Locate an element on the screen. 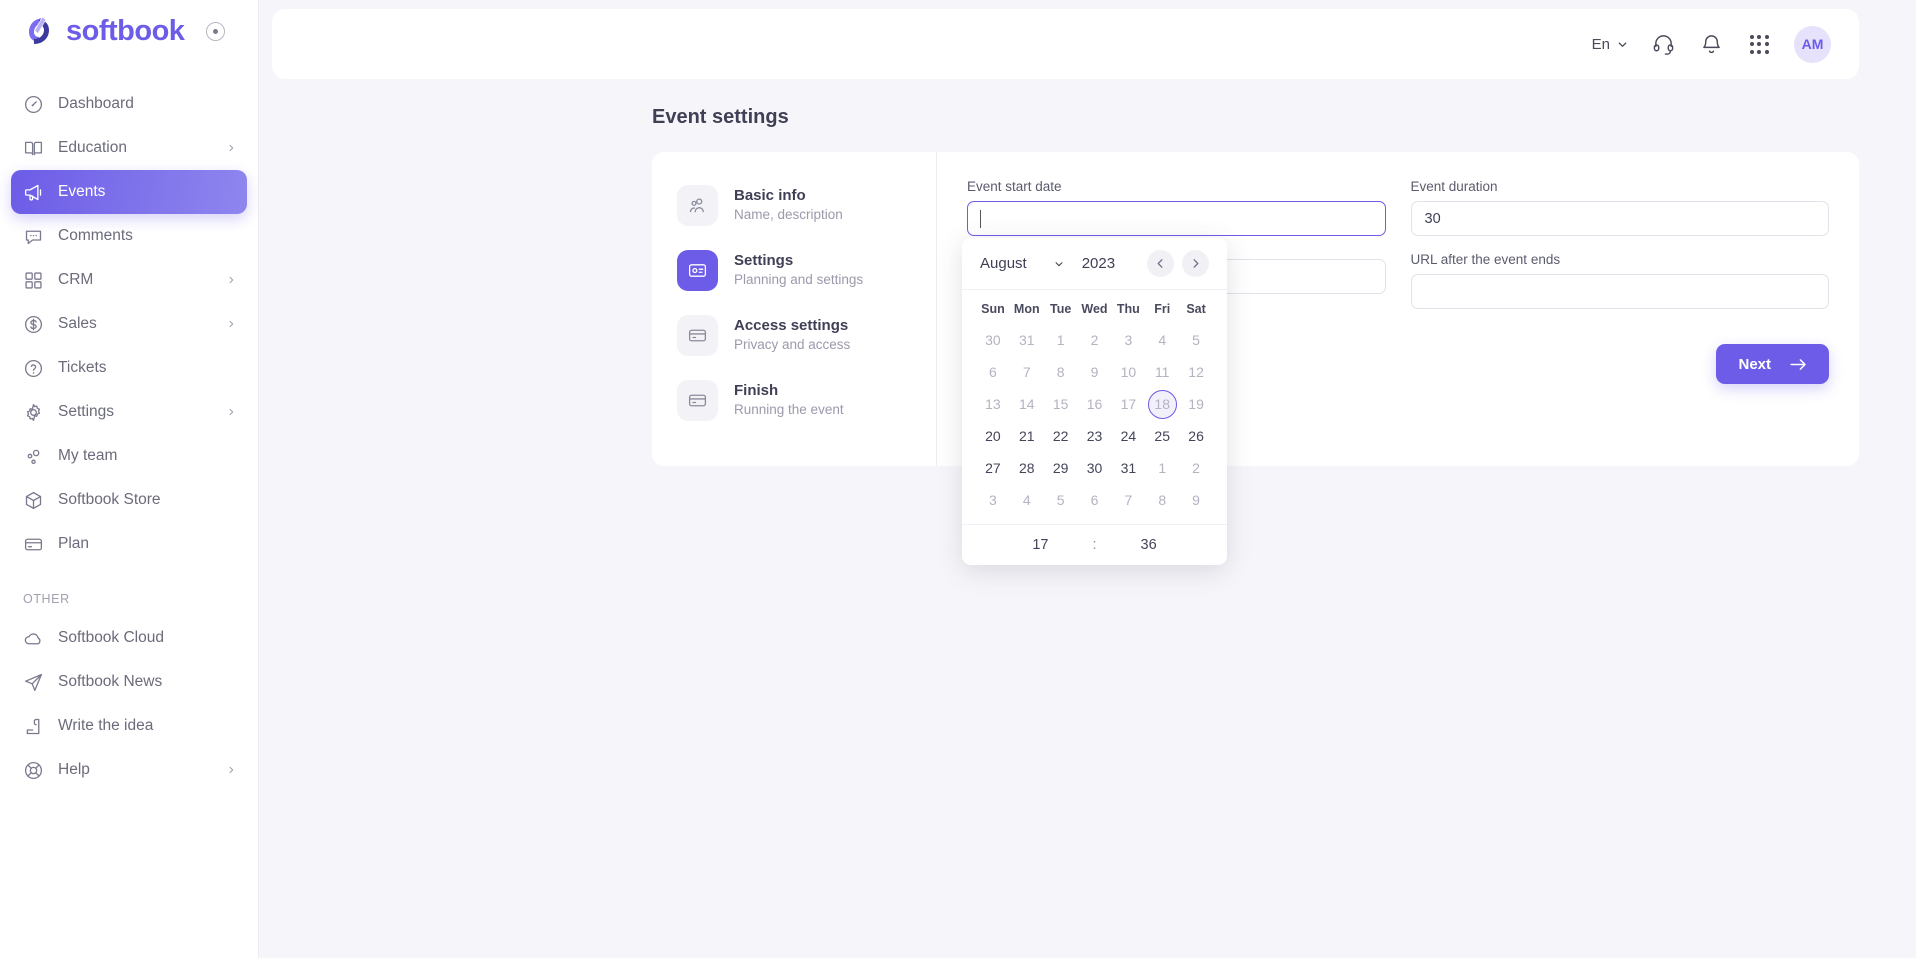  sidebar-item-my-team: My team is located at coordinates (129, 456).